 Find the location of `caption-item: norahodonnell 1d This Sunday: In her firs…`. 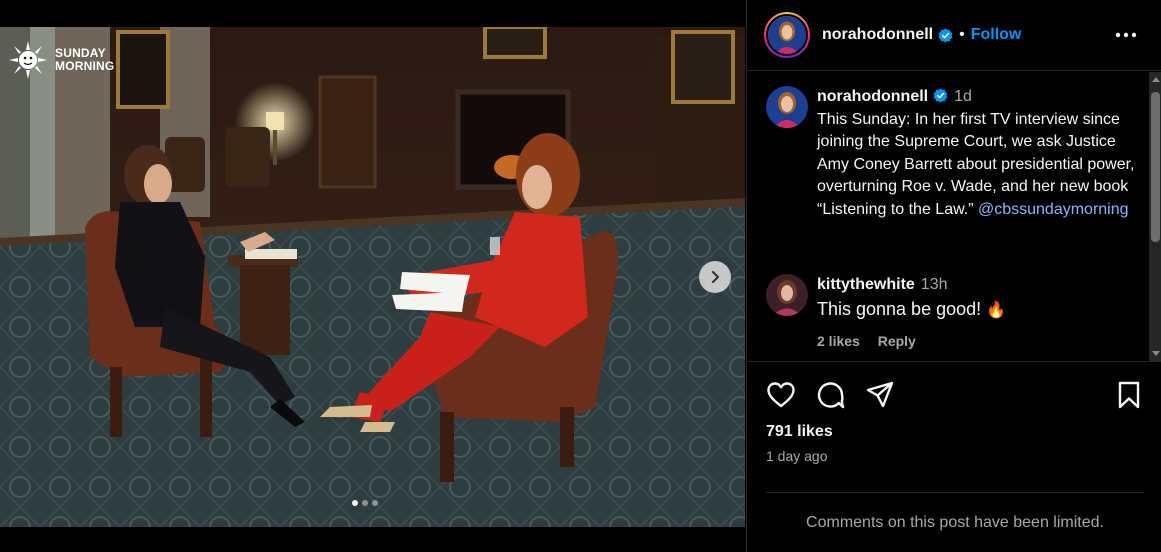

caption-item: norahodonnell 1d This Sunday: In her firs… is located at coordinates (954, 153).